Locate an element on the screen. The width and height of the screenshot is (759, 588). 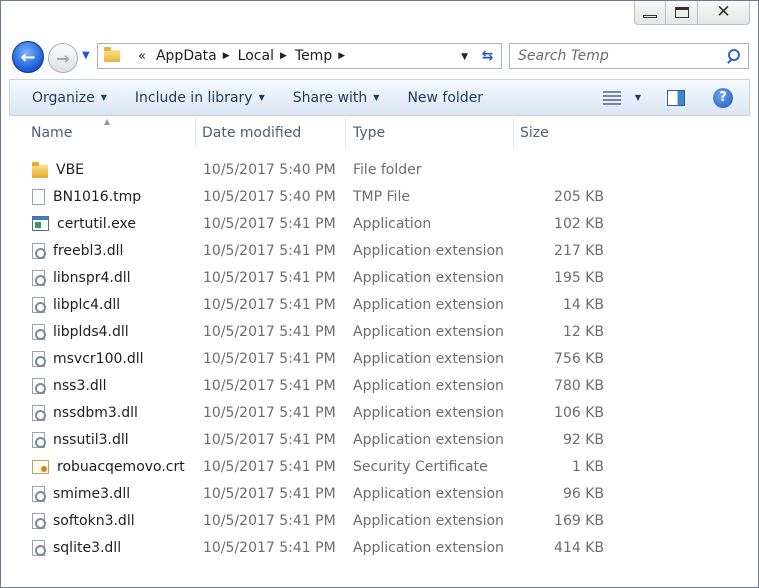
address-history-dropdown: ▼ is located at coordinates (464, 57).